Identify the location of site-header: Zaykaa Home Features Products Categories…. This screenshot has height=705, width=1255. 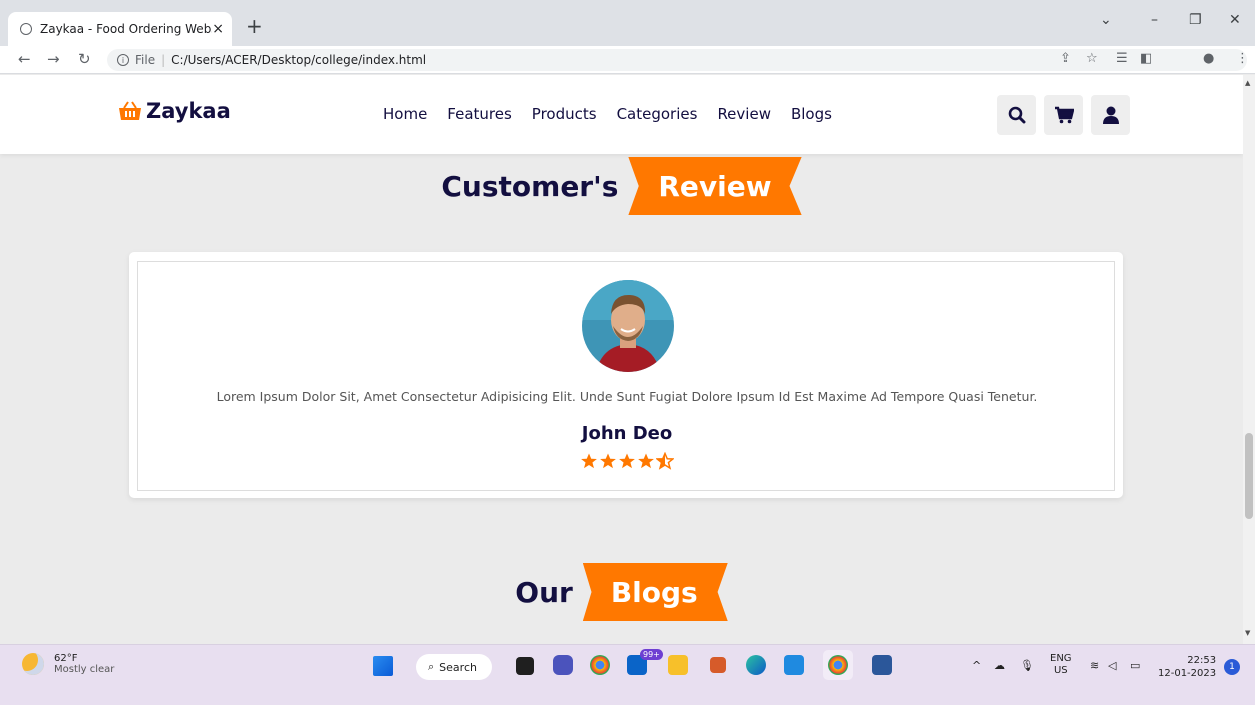
(621, 114).